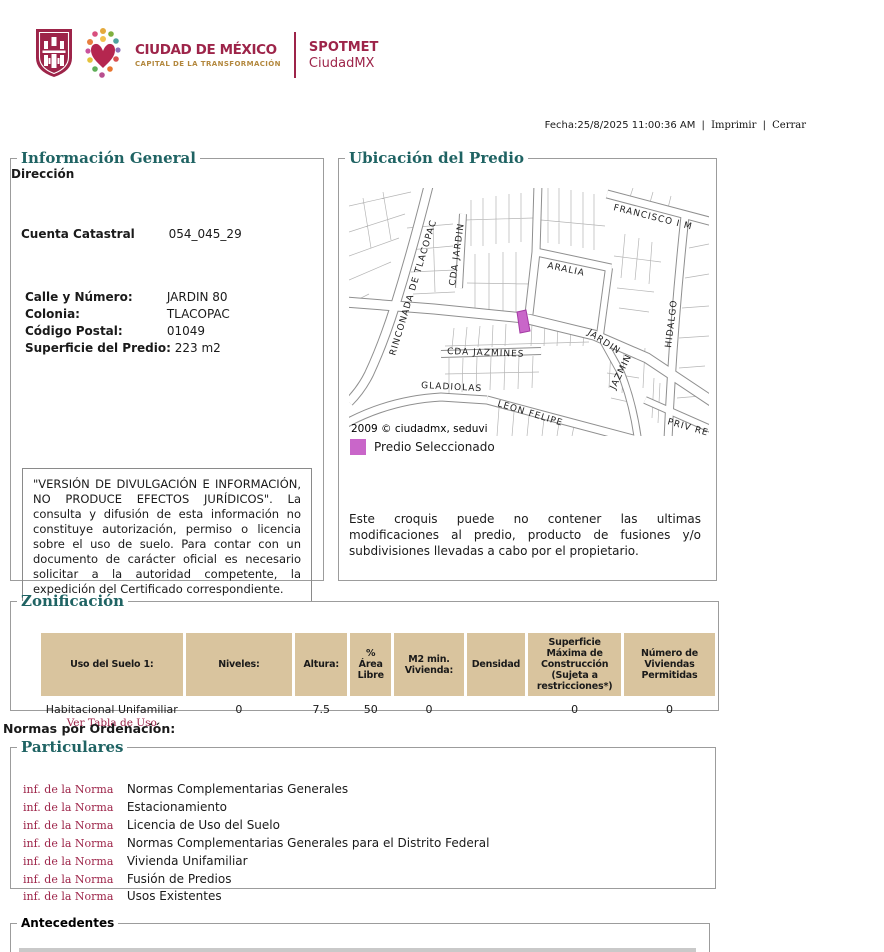  What do you see at coordinates (203, 825) in the screenshot?
I see `norma-description: Licencia de Uso del Suelo` at bounding box center [203, 825].